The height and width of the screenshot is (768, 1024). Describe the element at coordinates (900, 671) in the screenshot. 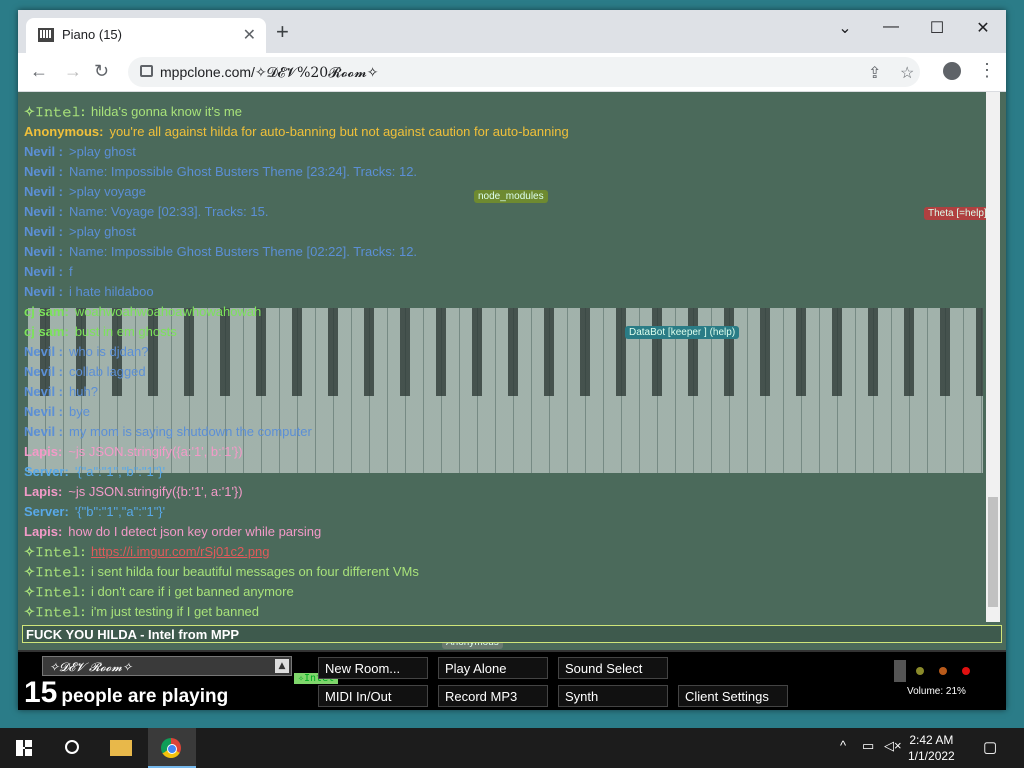

I see `volume-knob` at that location.